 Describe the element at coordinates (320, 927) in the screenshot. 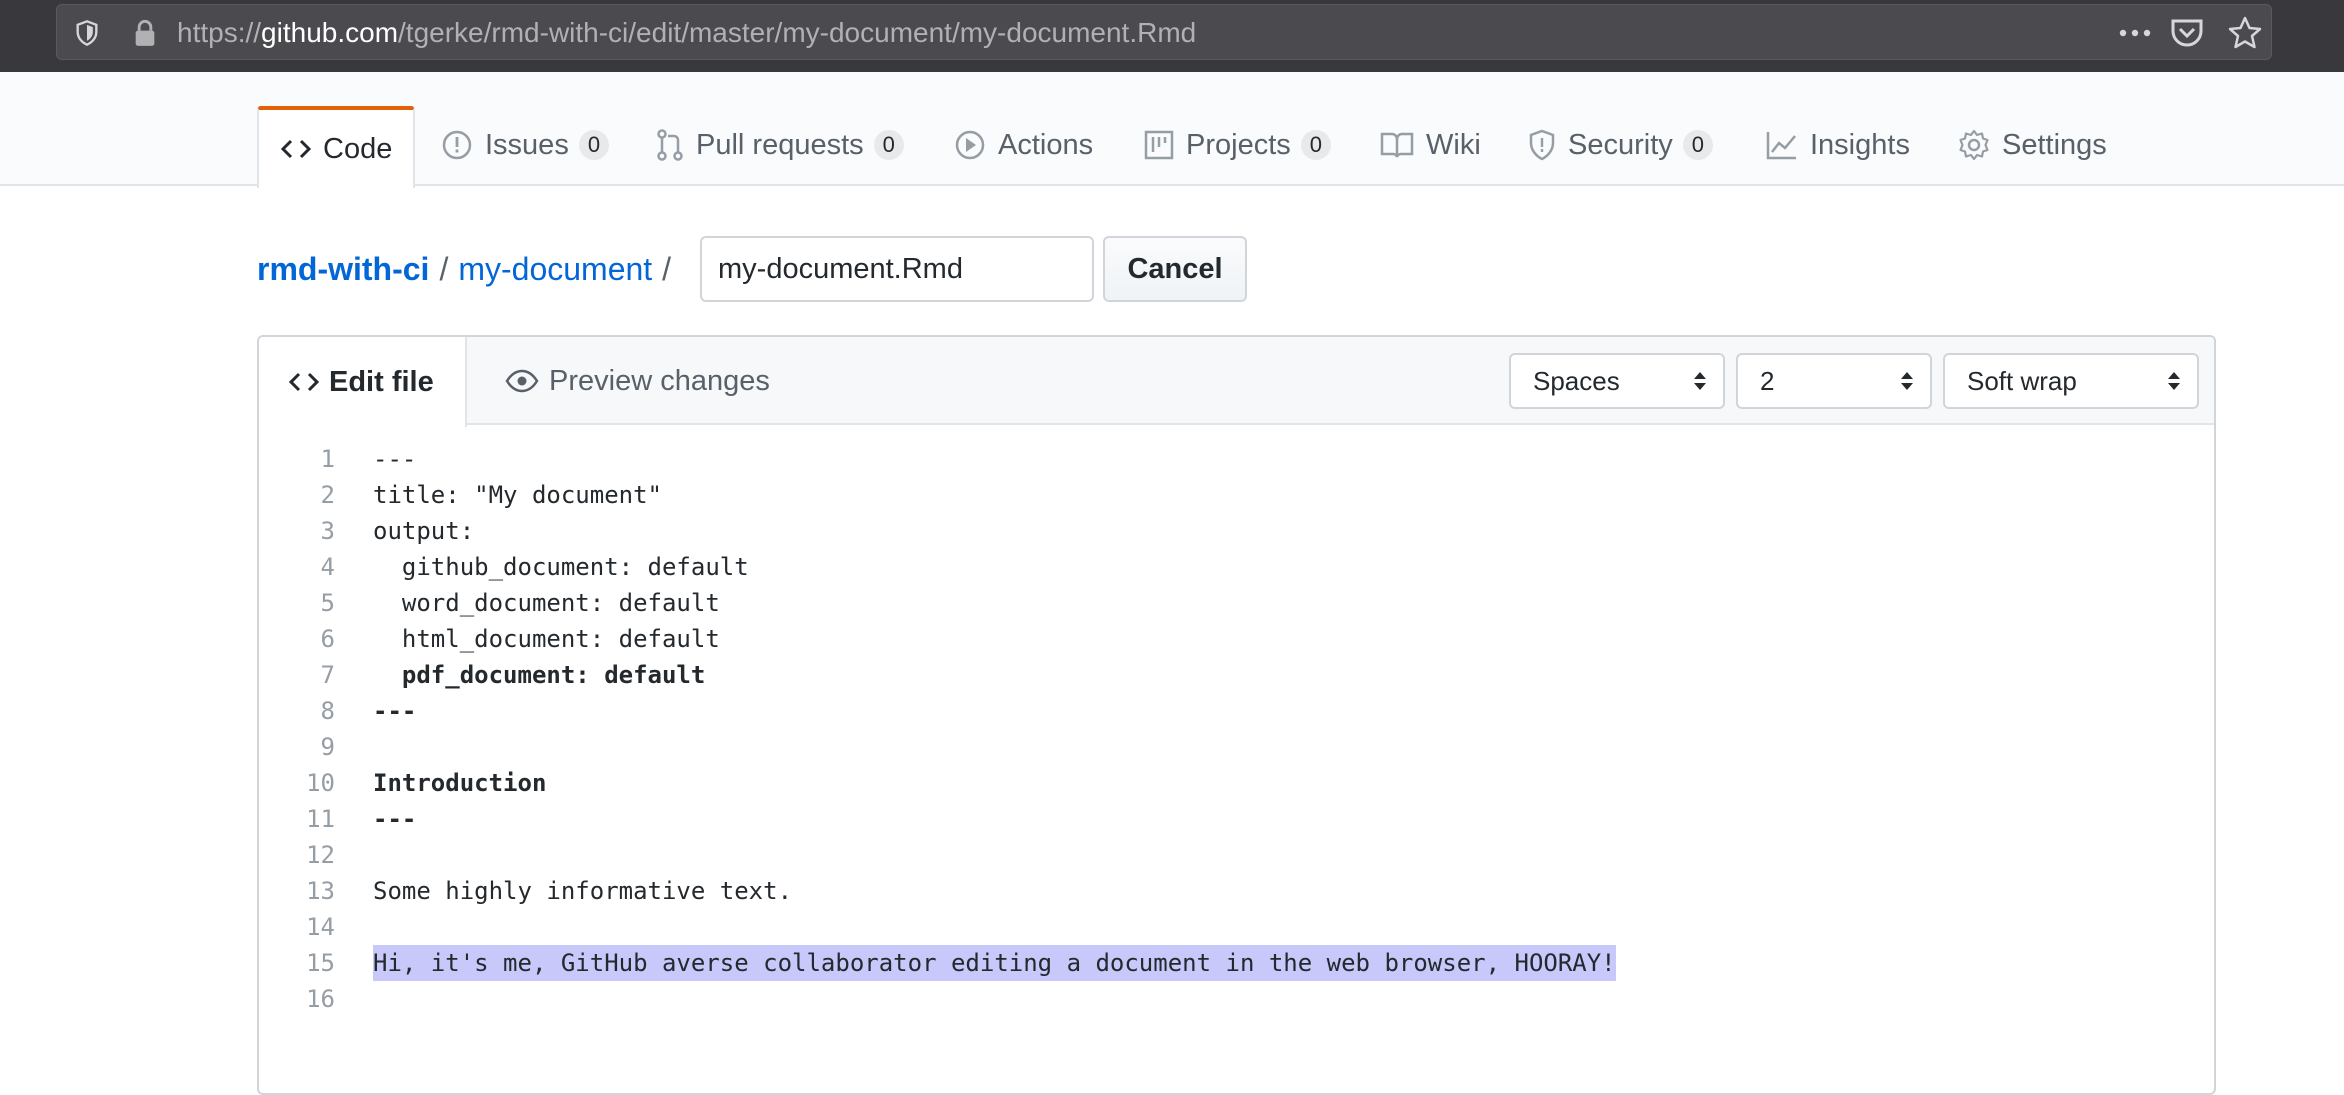

I see `line-number: 14` at that location.